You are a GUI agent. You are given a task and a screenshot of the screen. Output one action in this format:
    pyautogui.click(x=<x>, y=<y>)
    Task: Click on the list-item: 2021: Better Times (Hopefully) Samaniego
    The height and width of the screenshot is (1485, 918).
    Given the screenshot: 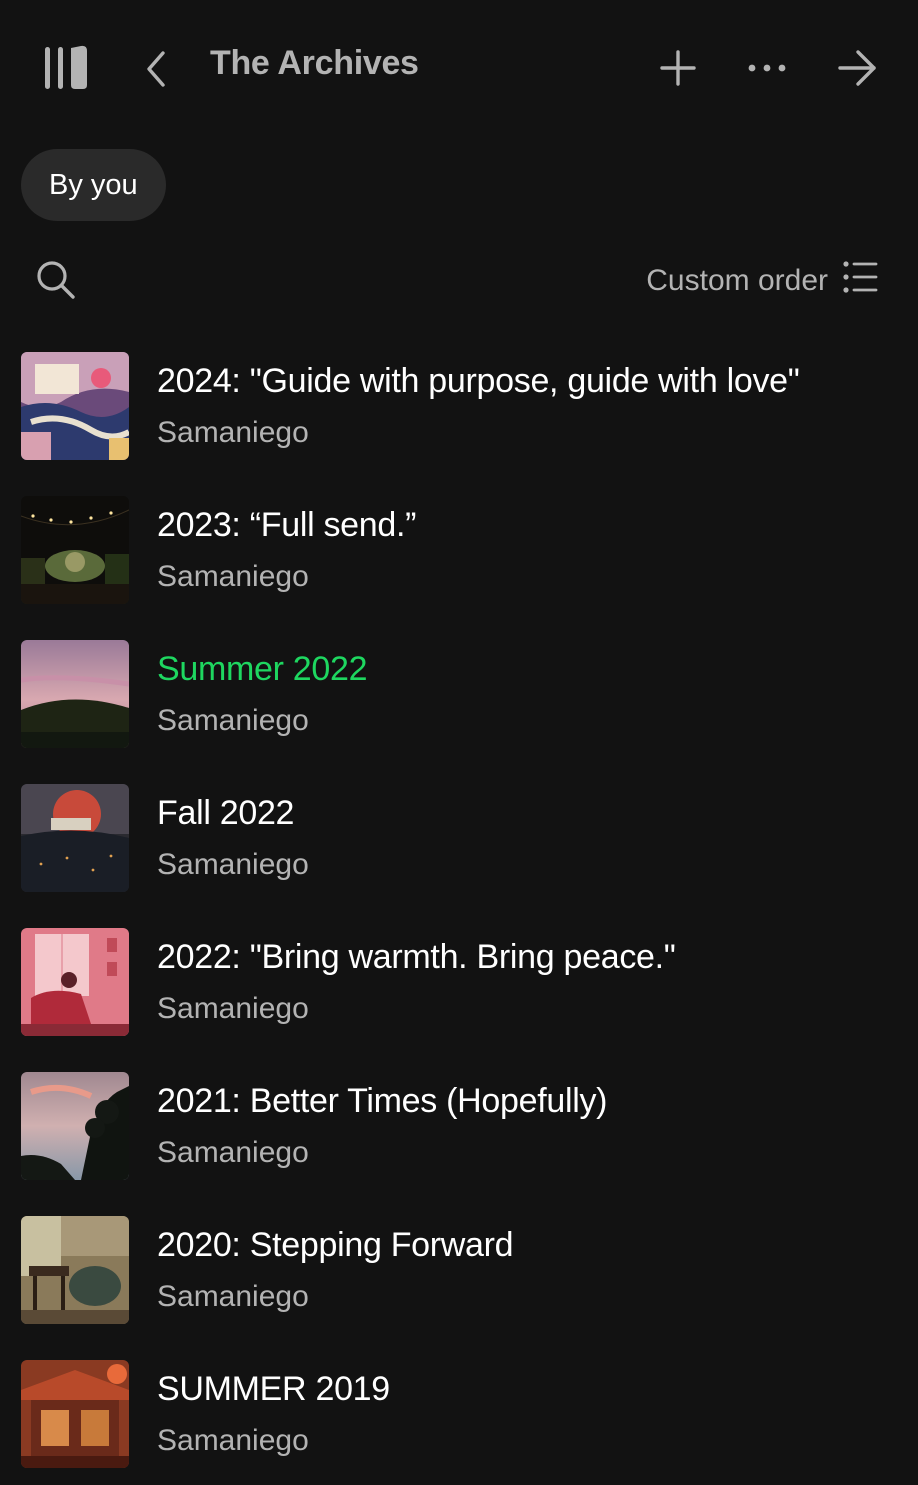 What is the action you would take?
    pyautogui.click(x=459, y=1144)
    